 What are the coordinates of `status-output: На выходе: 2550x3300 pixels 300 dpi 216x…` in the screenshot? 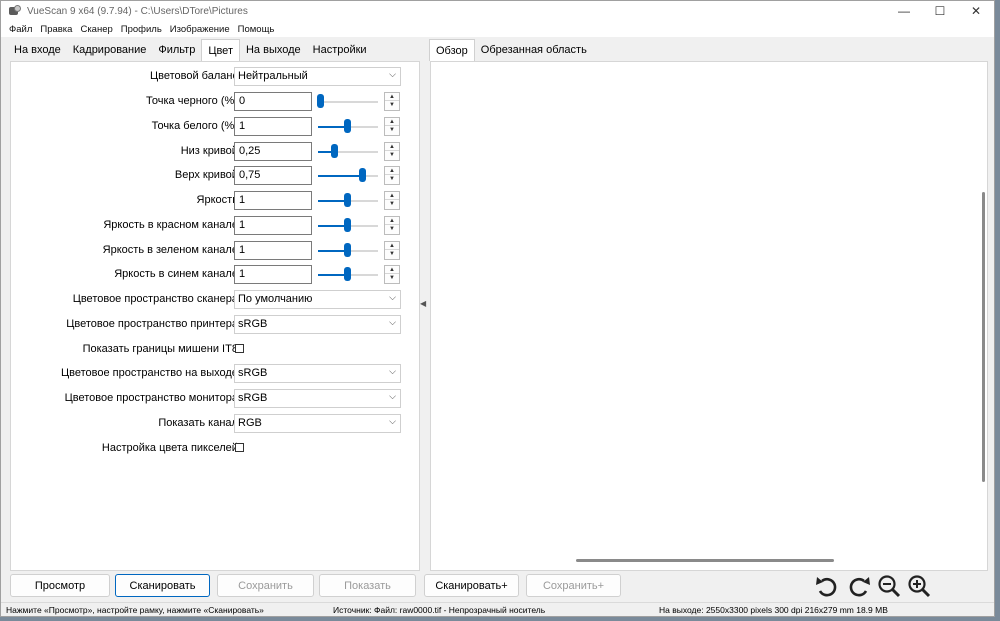 It's located at (773, 610).